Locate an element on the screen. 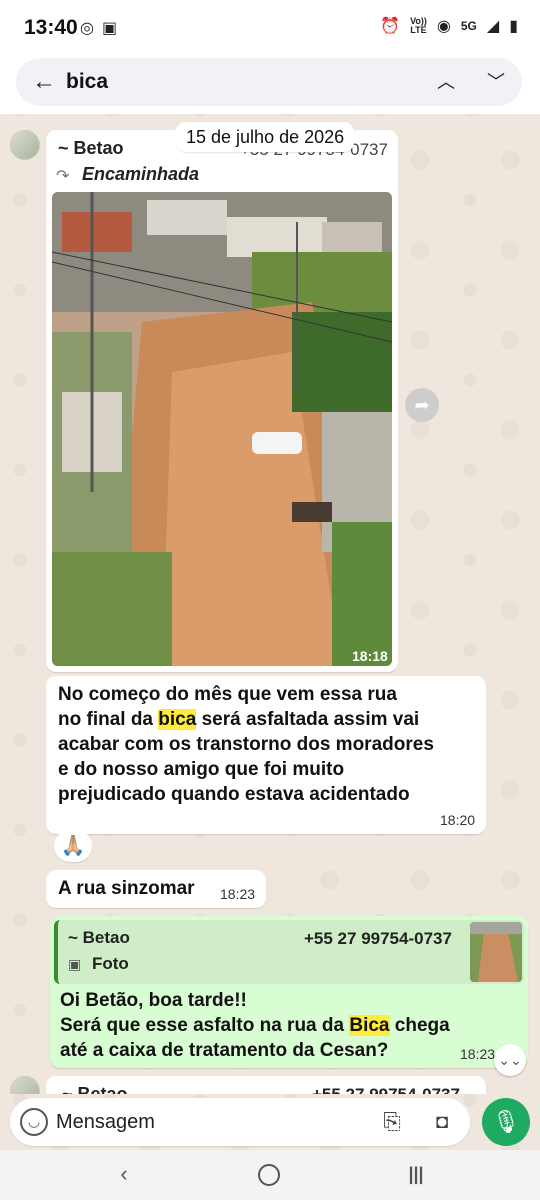  status-time: 13:40 is located at coordinates (51, 27).